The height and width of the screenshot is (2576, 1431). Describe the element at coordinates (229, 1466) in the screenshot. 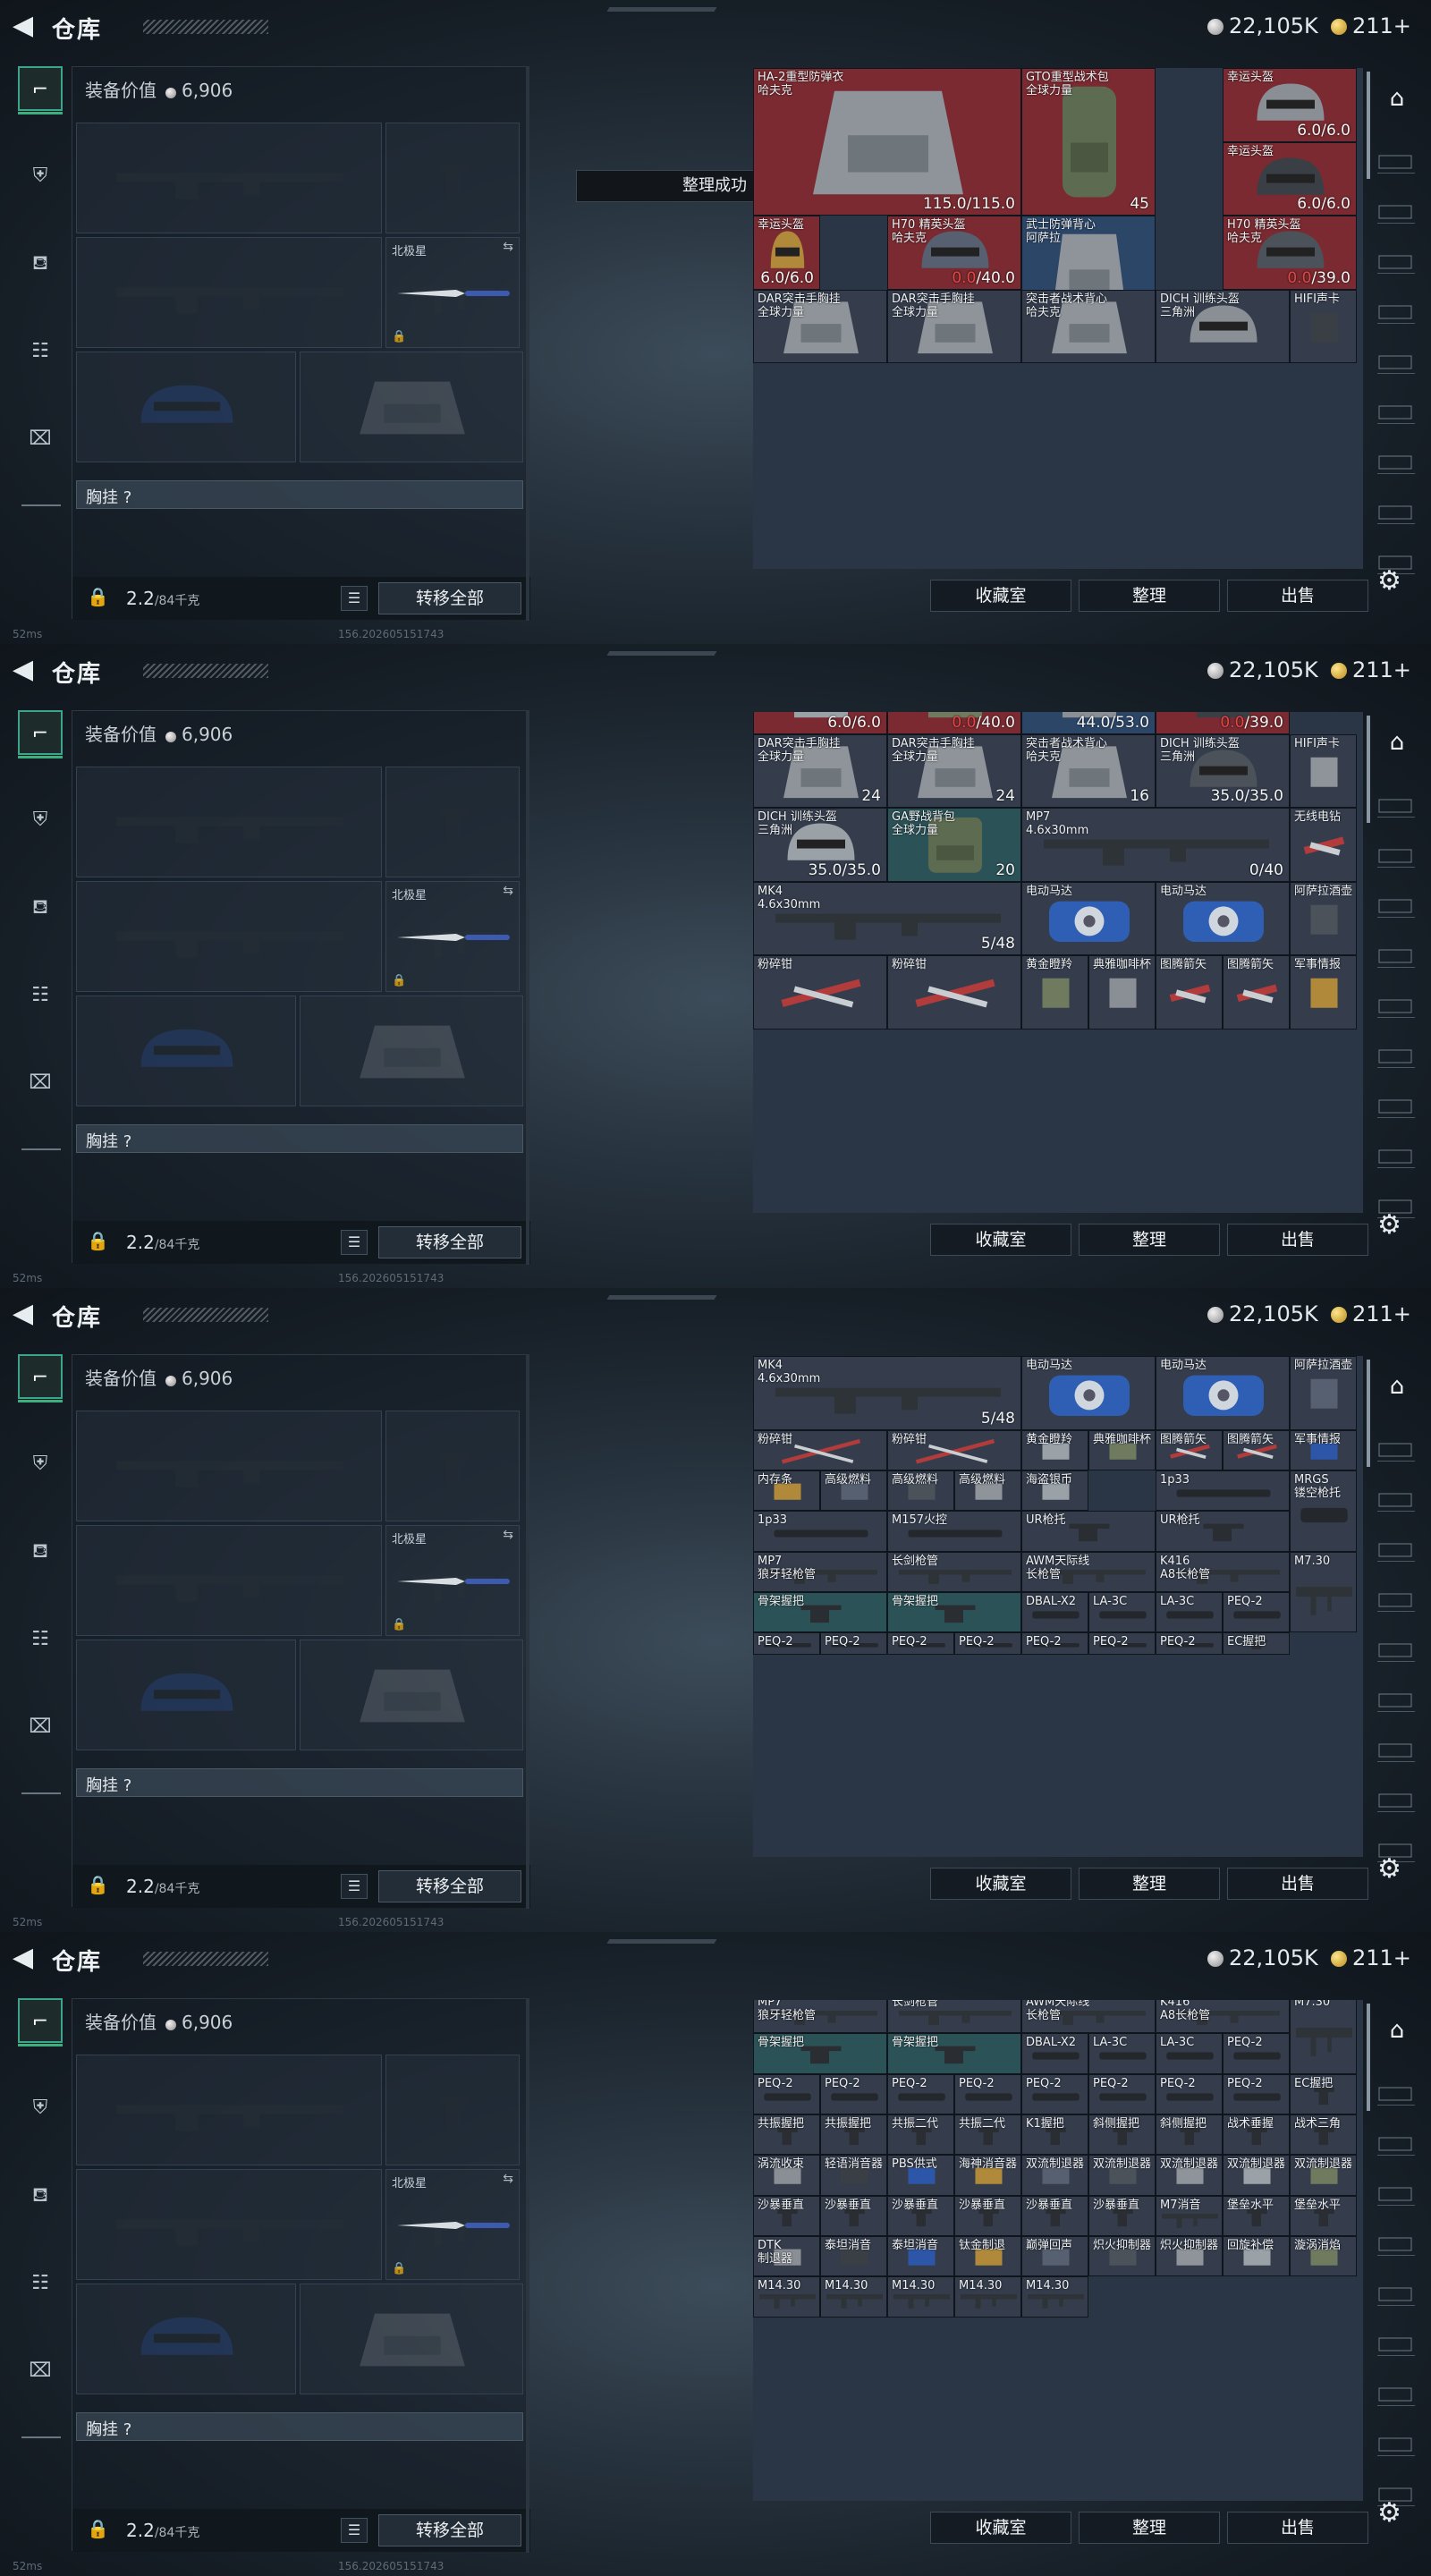

I see `primary-weapon-slot` at that location.